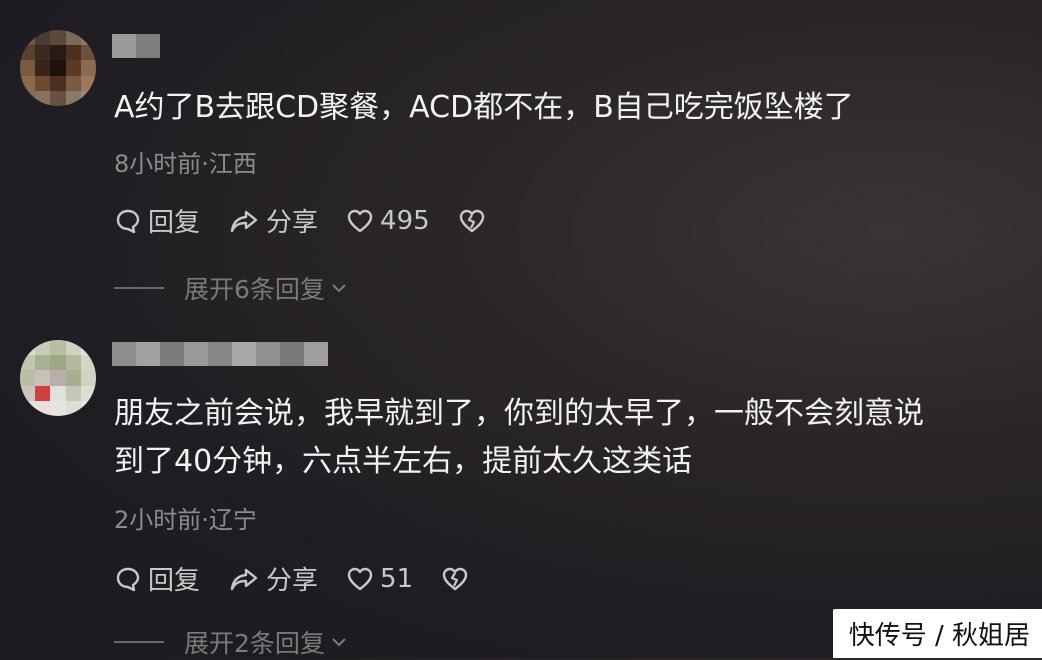  Describe the element at coordinates (937, 633) in the screenshot. I see `watermark: 快传号 / 秋姐居` at that location.